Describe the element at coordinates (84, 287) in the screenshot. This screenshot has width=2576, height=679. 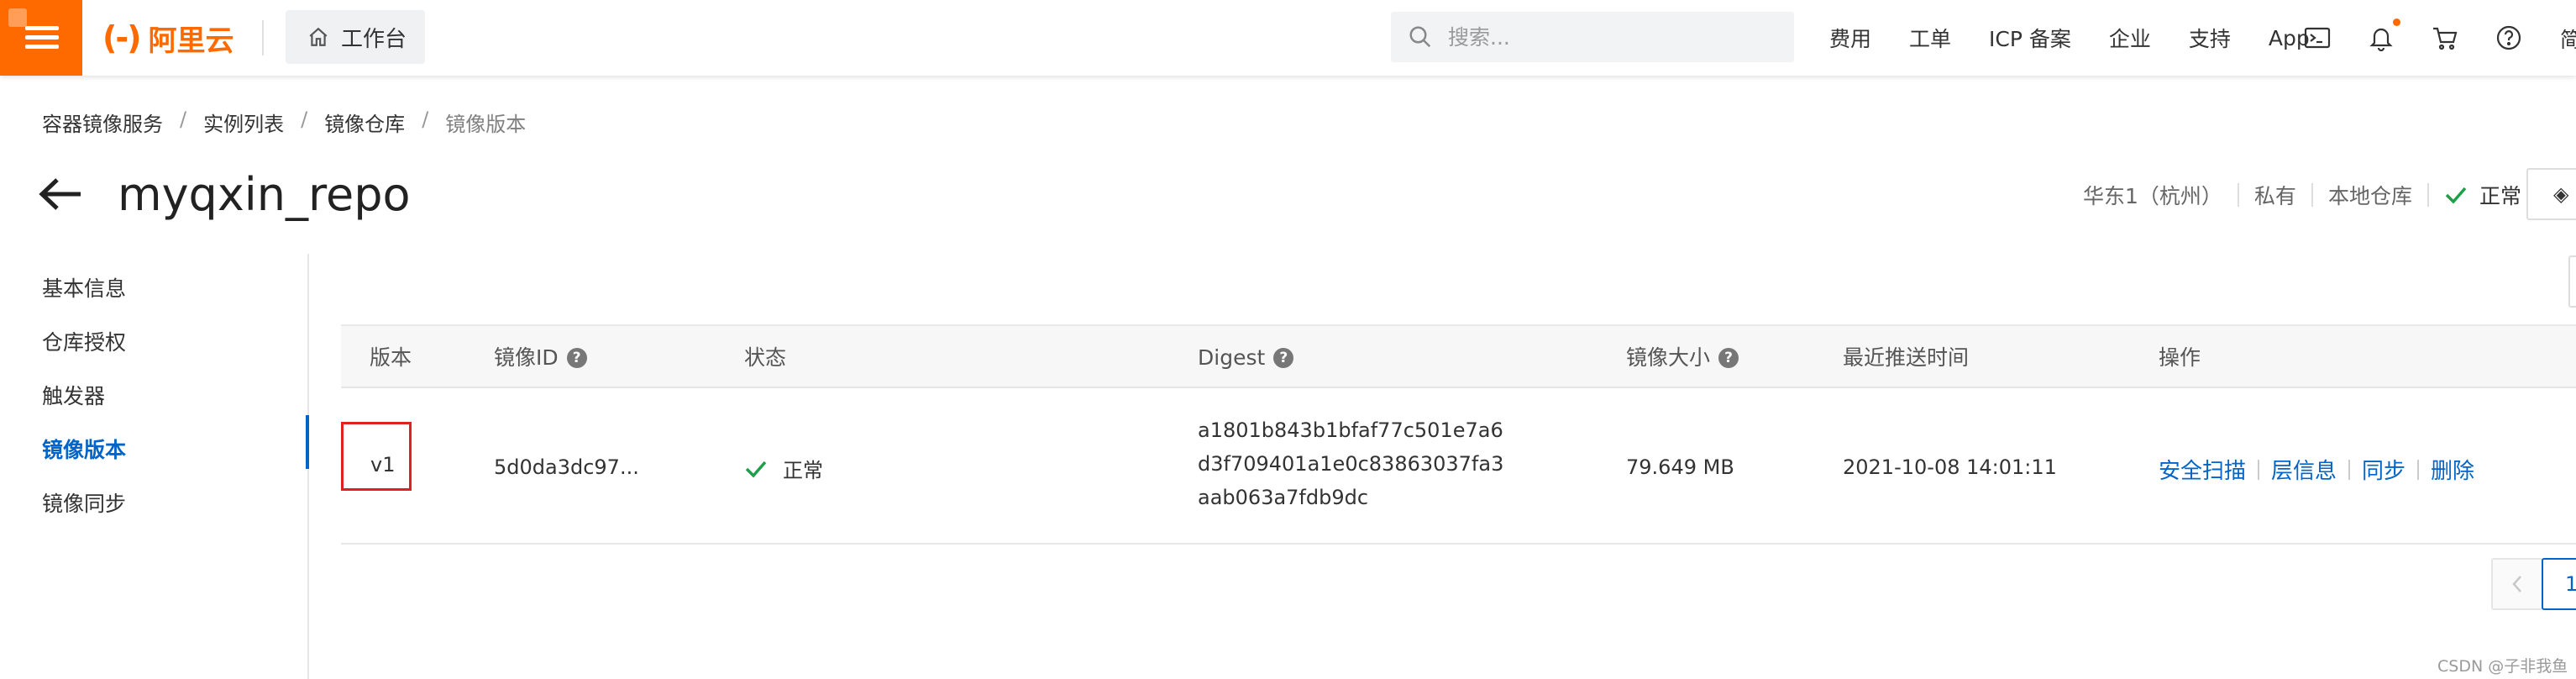
I see `sidebar-item-basic-info: 基本信息` at that location.